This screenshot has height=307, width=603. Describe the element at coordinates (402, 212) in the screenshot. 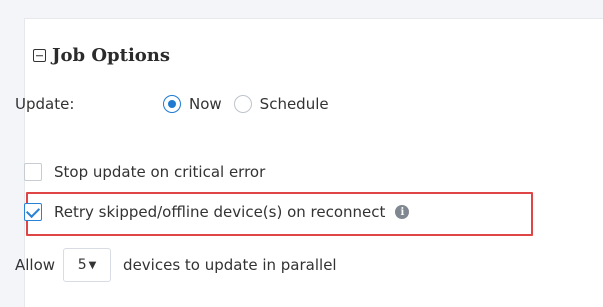

I see `info-icon: i` at that location.